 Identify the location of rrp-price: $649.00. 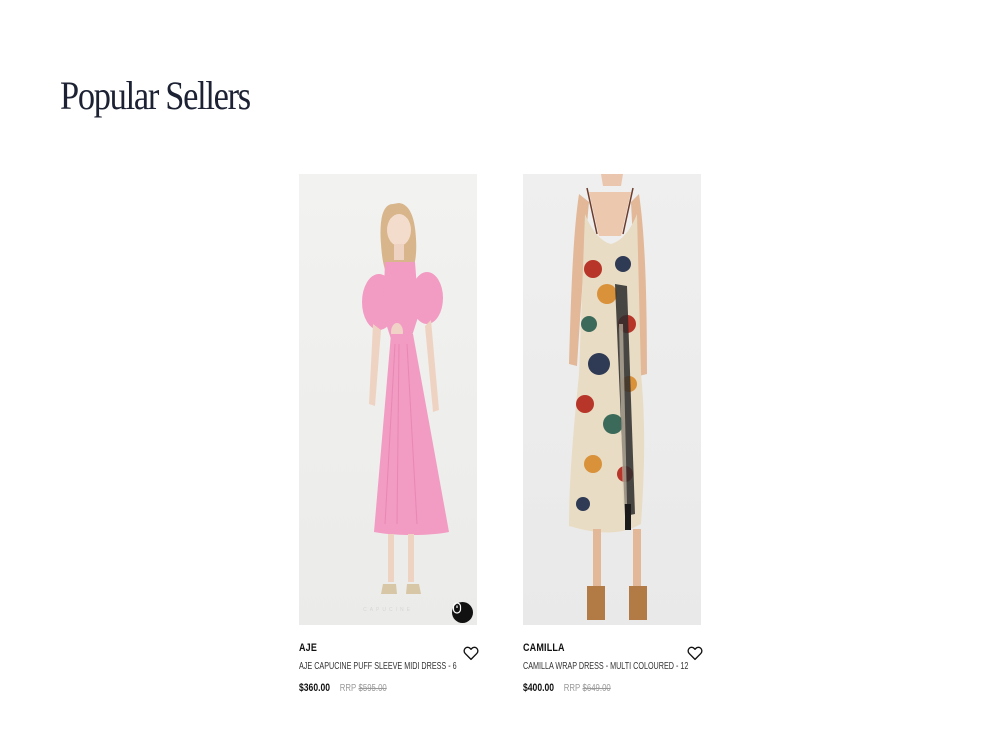
(596, 688).